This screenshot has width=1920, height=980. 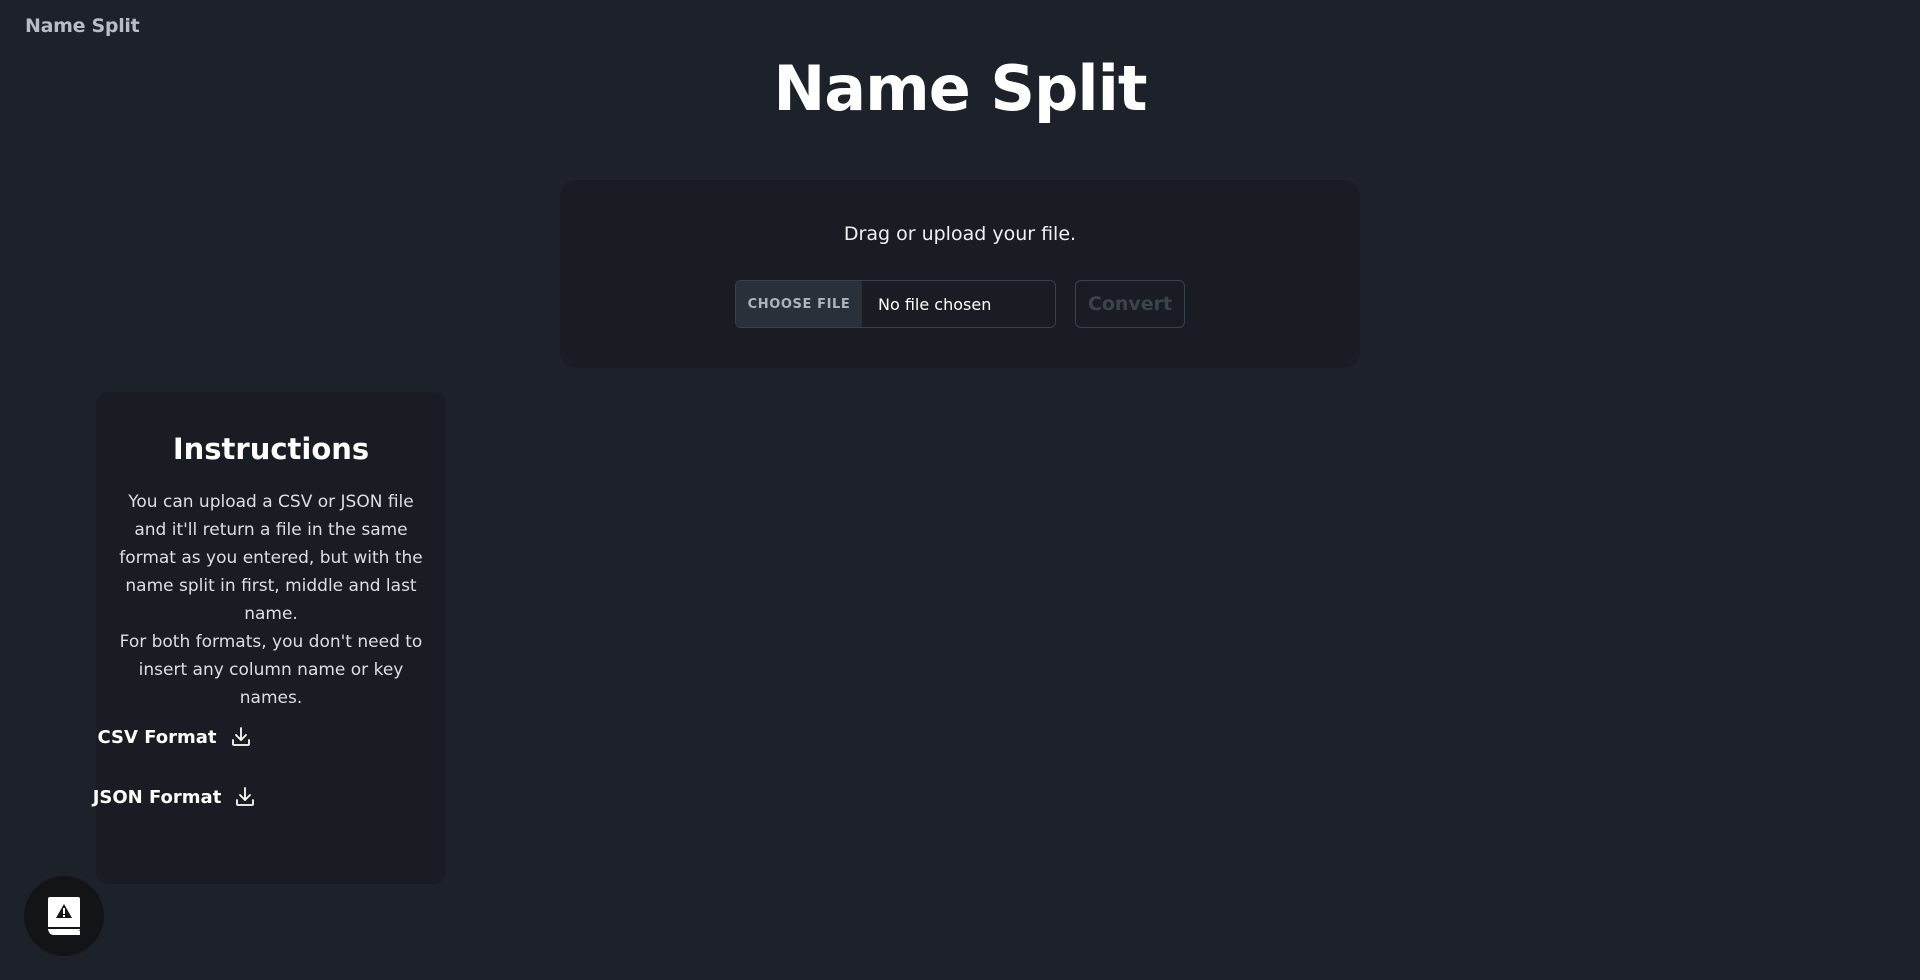 I want to click on convert-button: Convert, so click(x=1130, y=304).